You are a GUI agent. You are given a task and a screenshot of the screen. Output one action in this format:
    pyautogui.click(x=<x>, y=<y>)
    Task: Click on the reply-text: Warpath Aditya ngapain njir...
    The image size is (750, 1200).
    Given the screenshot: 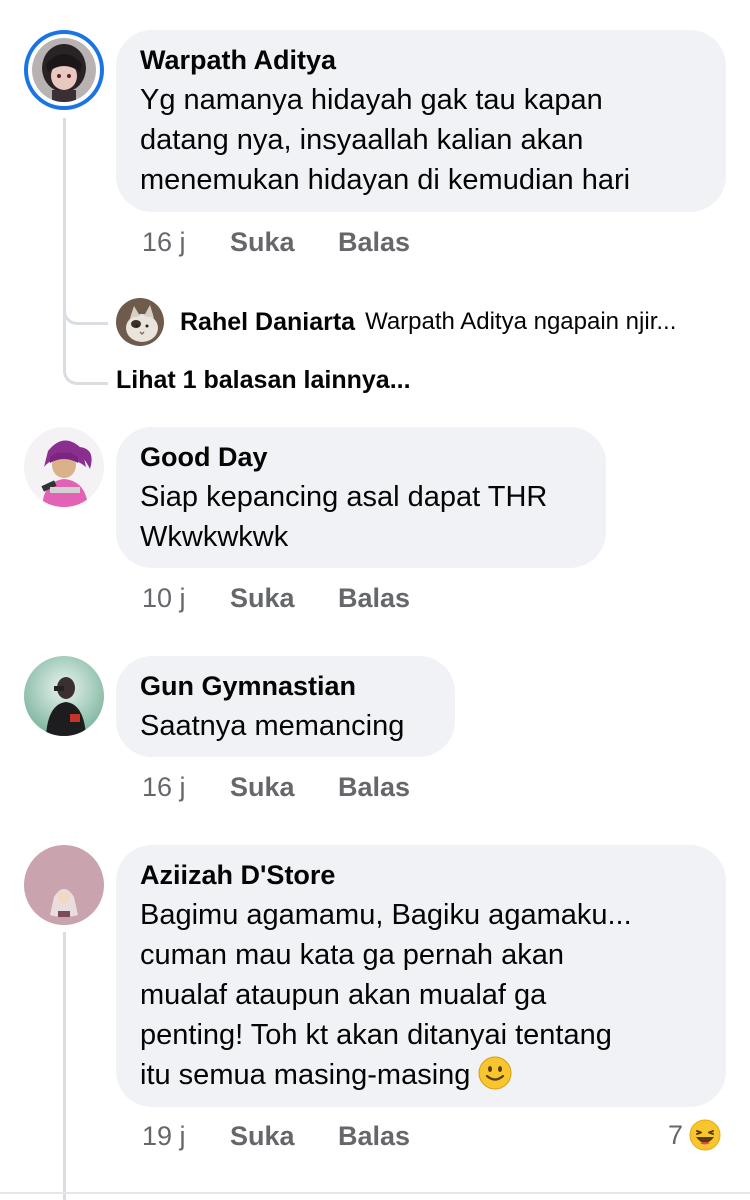 What is the action you would take?
    pyautogui.click(x=521, y=321)
    